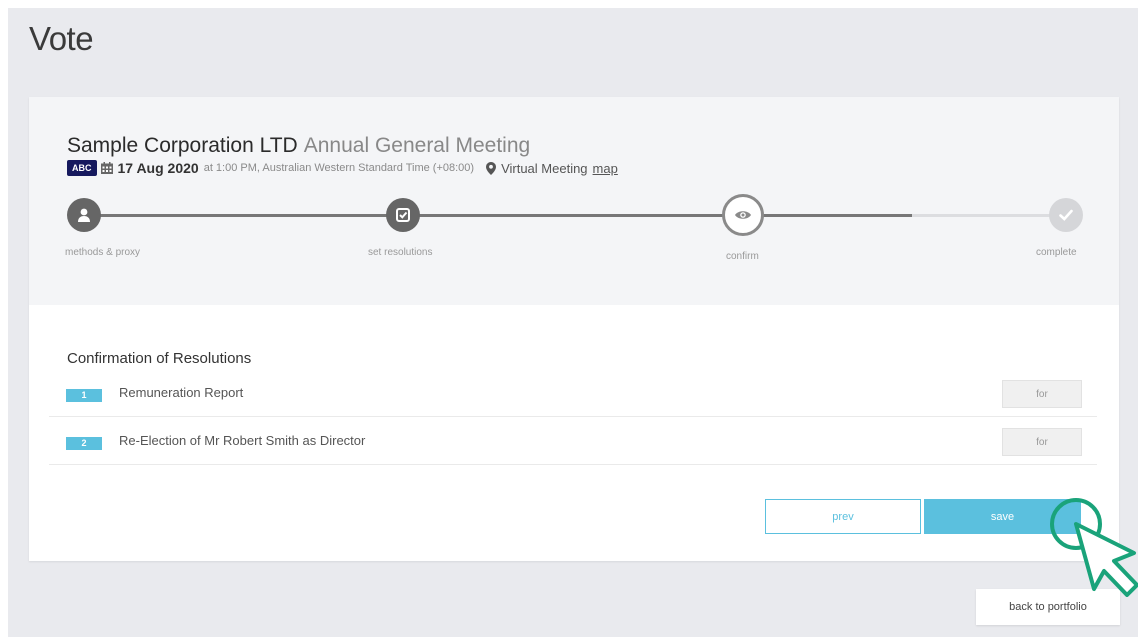  I want to click on step-confirm, so click(743, 215).